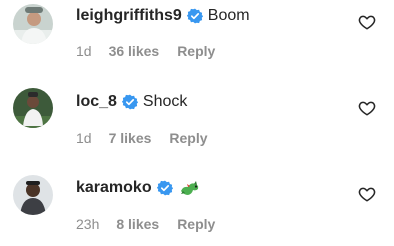 The image size is (394, 246). What do you see at coordinates (87, 224) in the screenshot?
I see `comment-time: 23h` at bounding box center [87, 224].